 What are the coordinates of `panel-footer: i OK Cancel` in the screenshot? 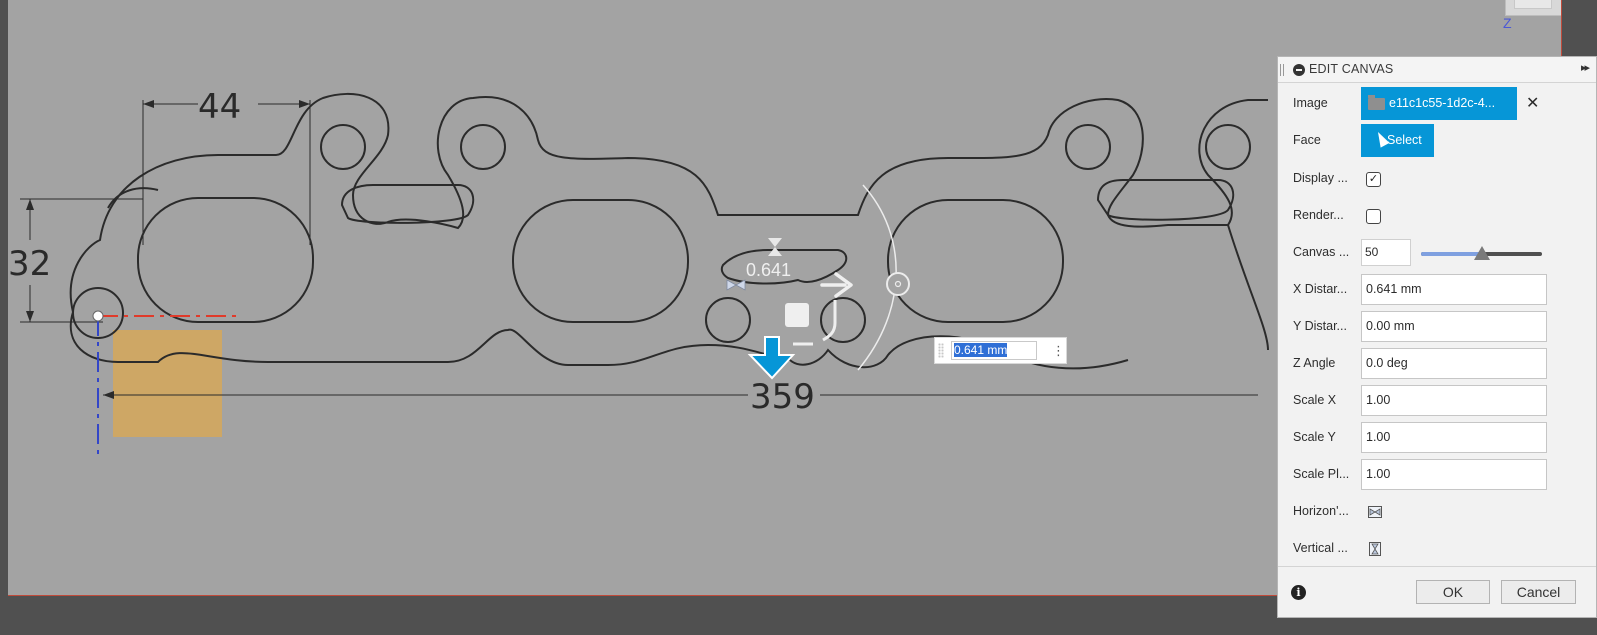 It's located at (1437, 591).